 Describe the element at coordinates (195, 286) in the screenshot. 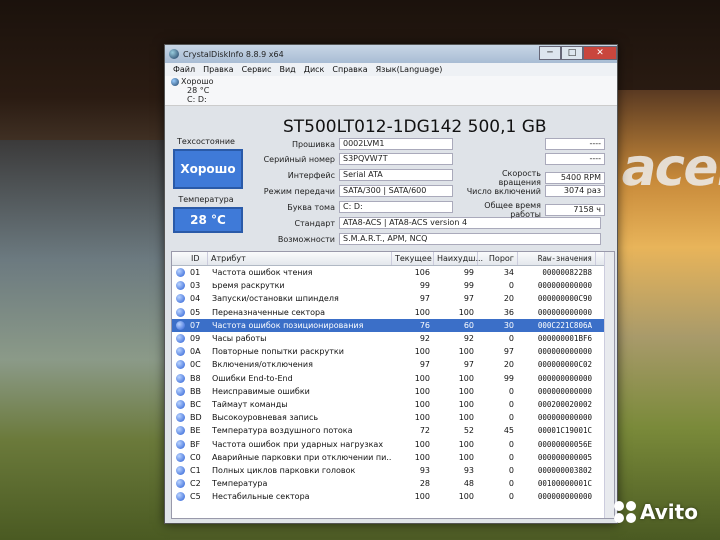

I see `cell-id: 03` at that location.